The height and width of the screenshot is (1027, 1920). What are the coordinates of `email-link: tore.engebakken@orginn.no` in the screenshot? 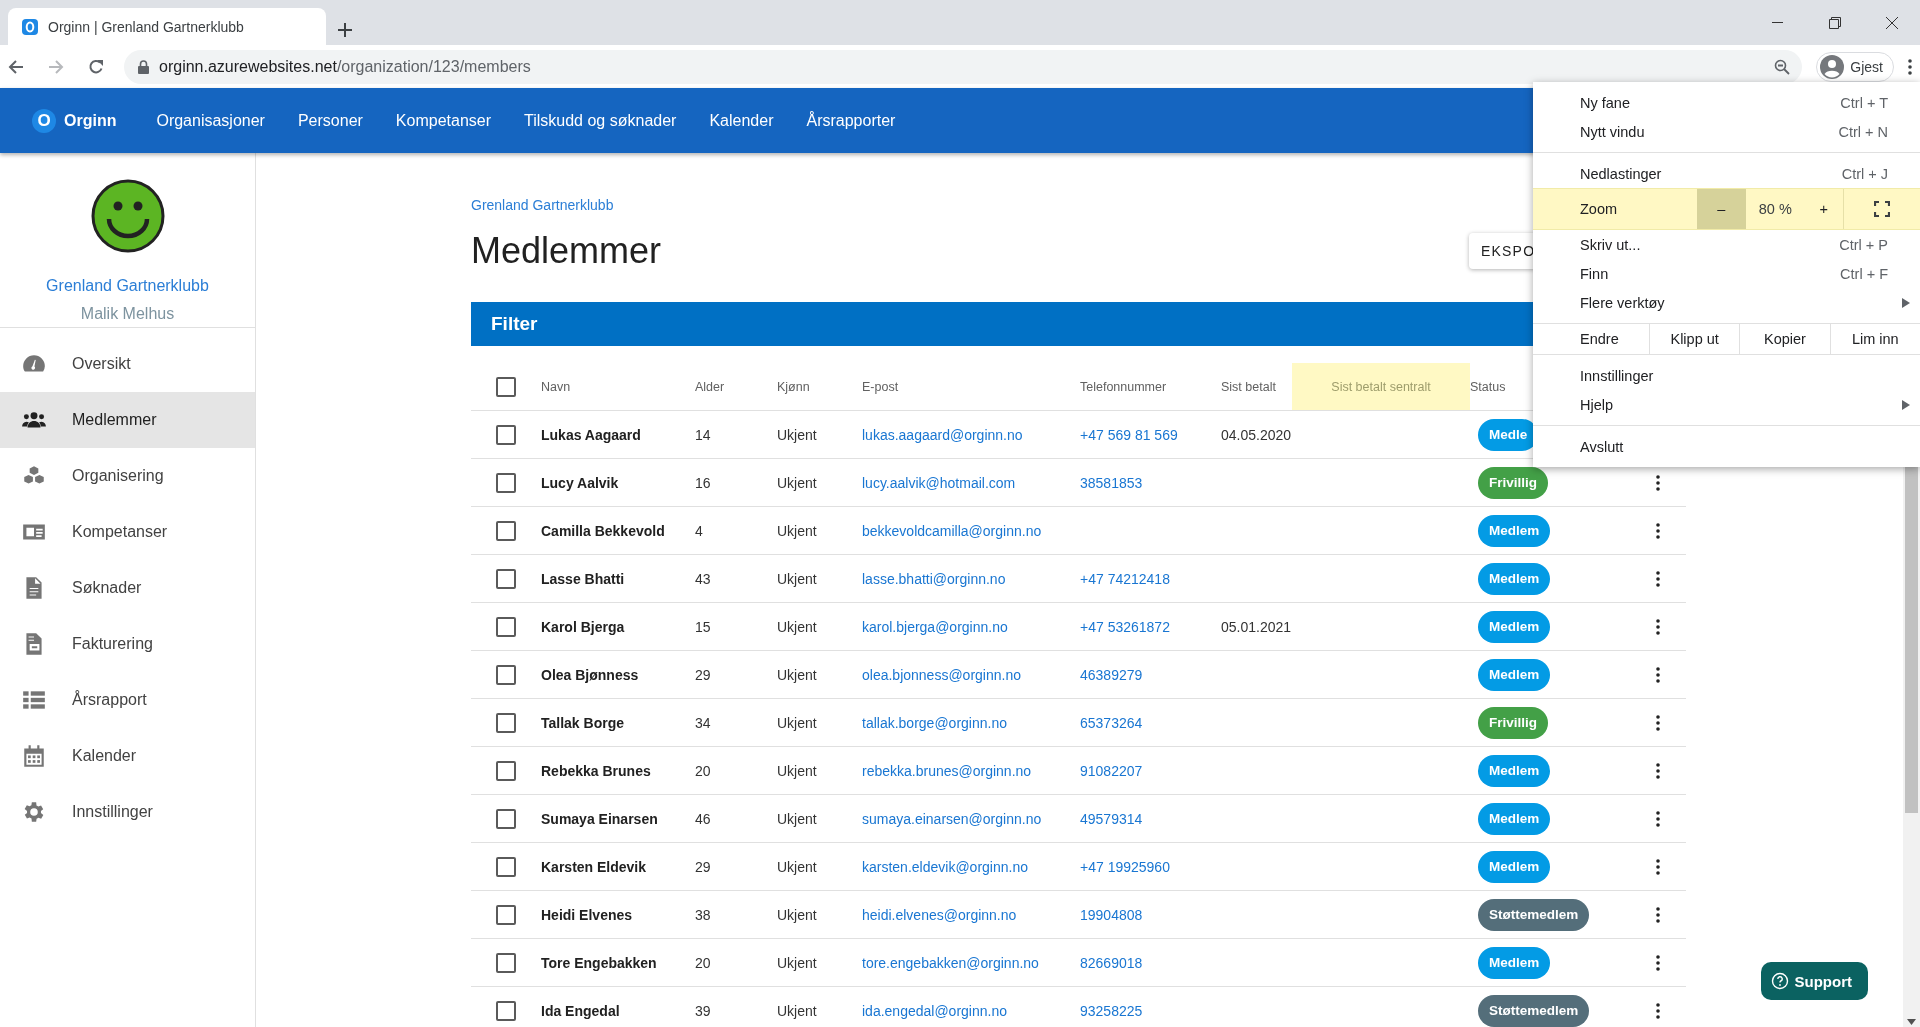 It's located at (950, 962).